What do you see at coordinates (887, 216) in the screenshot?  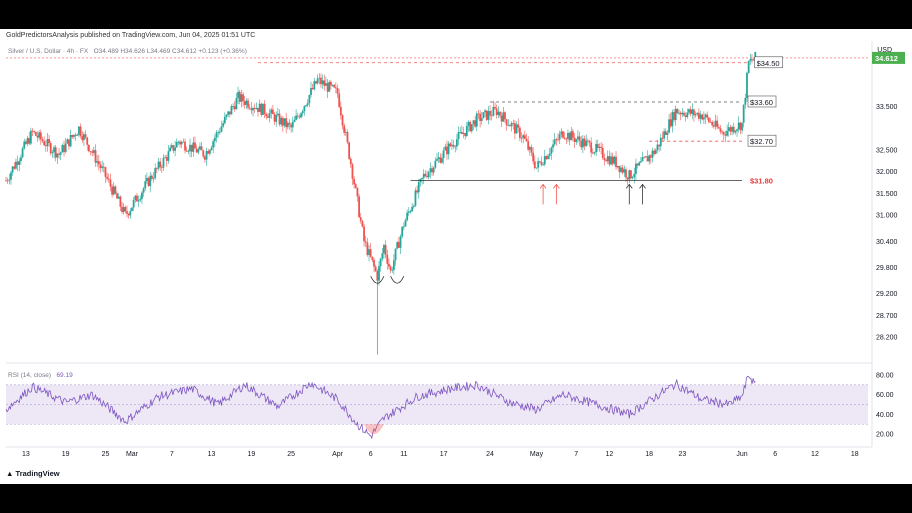 I see `y-tick-label: 31.000` at bounding box center [887, 216].